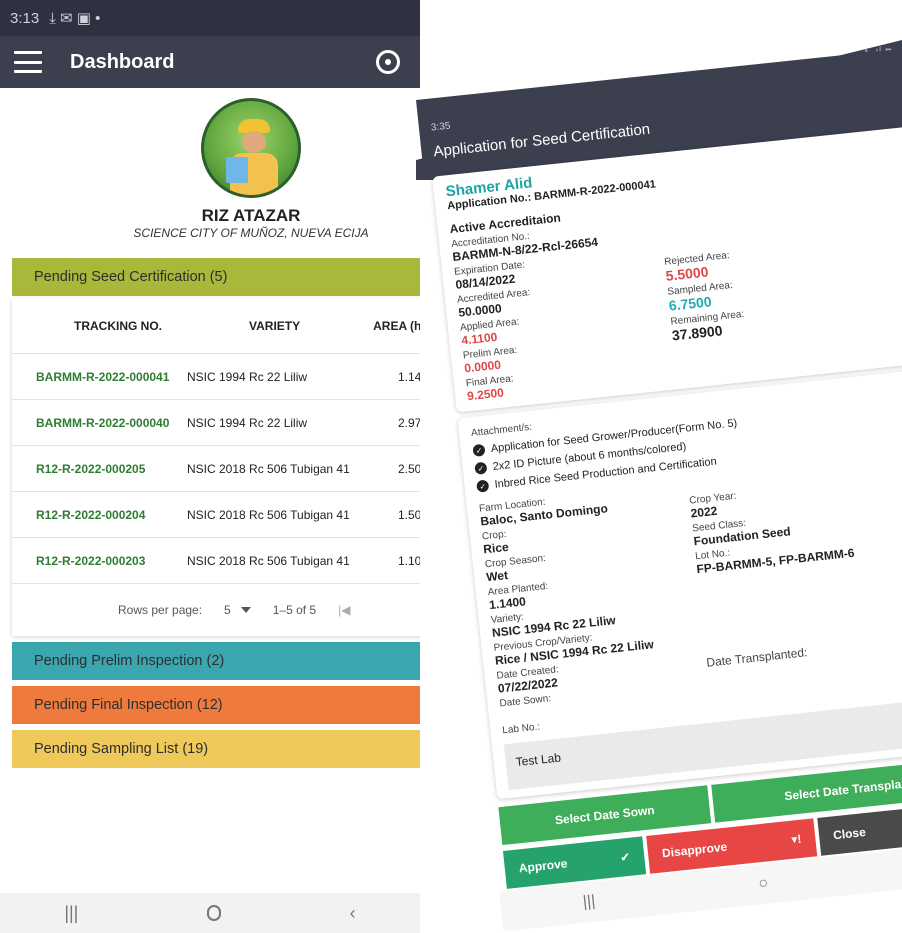  I want to click on rows-per-page-value: 5, so click(227, 610).